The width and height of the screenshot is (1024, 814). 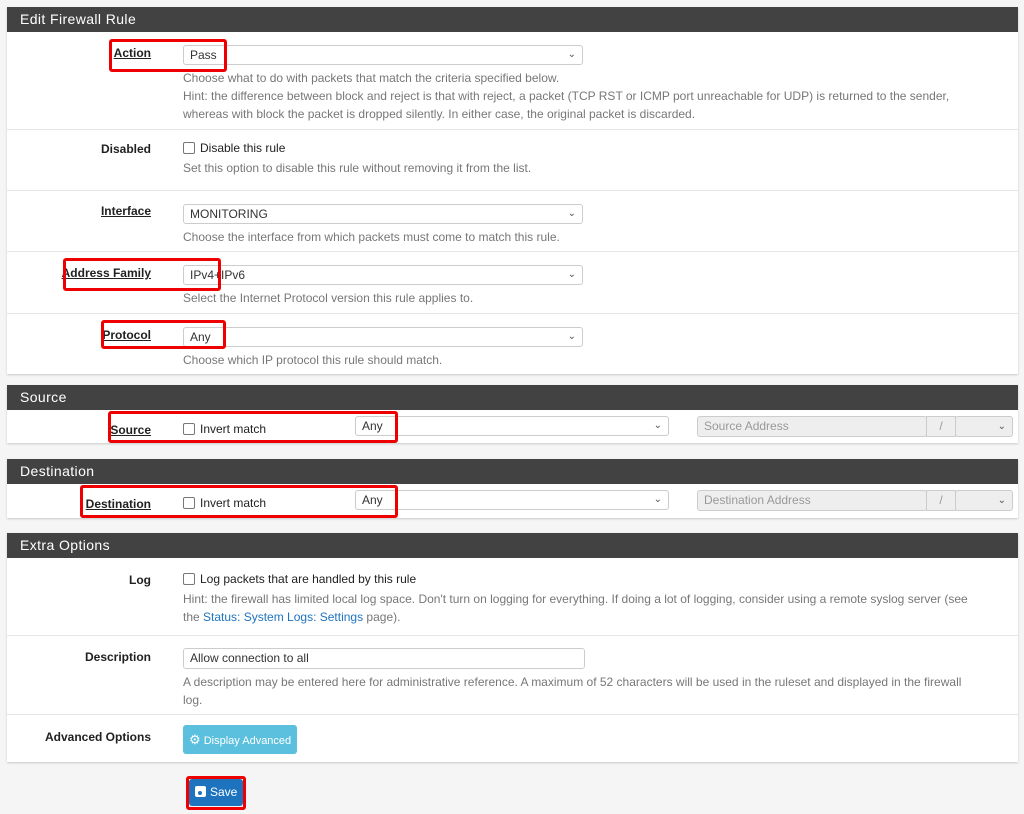 What do you see at coordinates (512, 19) in the screenshot?
I see `panel-title: Edit Firewall Rule` at bounding box center [512, 19].